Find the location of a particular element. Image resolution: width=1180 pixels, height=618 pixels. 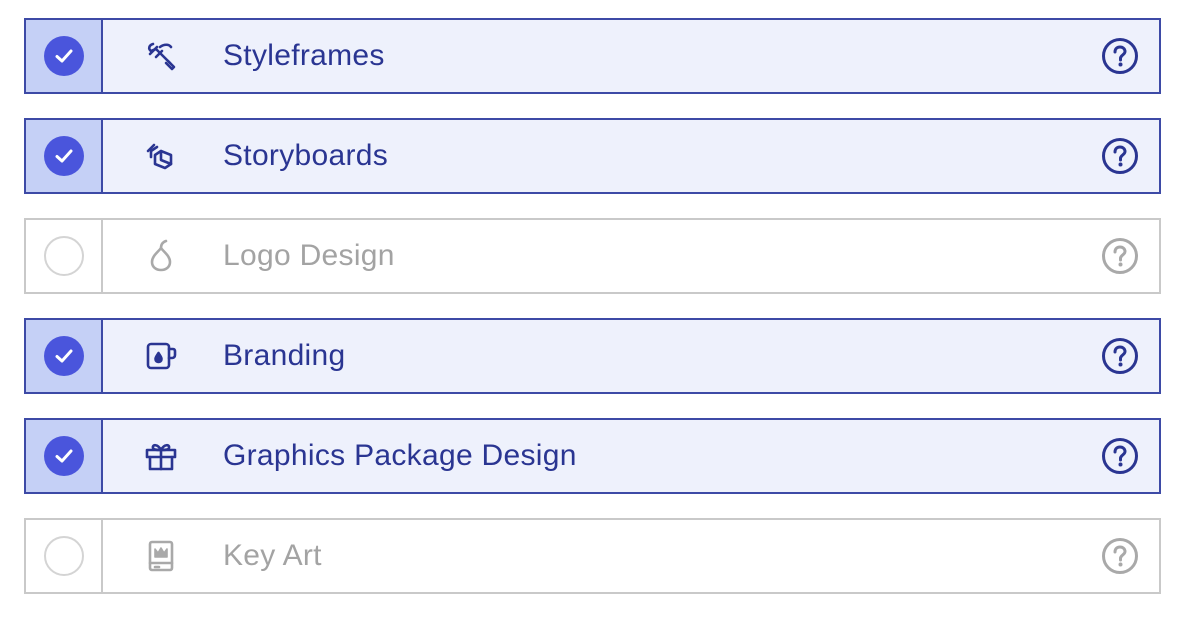

pear-icon is located at coordinates (161, 256).